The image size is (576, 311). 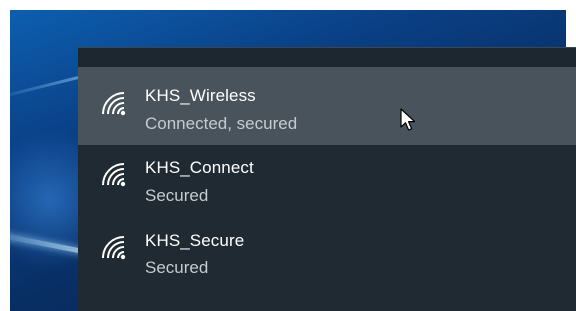 What do you see at coordinates (199, 167) in the screenshot?
I see `network-name: KHS_Connect` at bounding box center [199, 167].